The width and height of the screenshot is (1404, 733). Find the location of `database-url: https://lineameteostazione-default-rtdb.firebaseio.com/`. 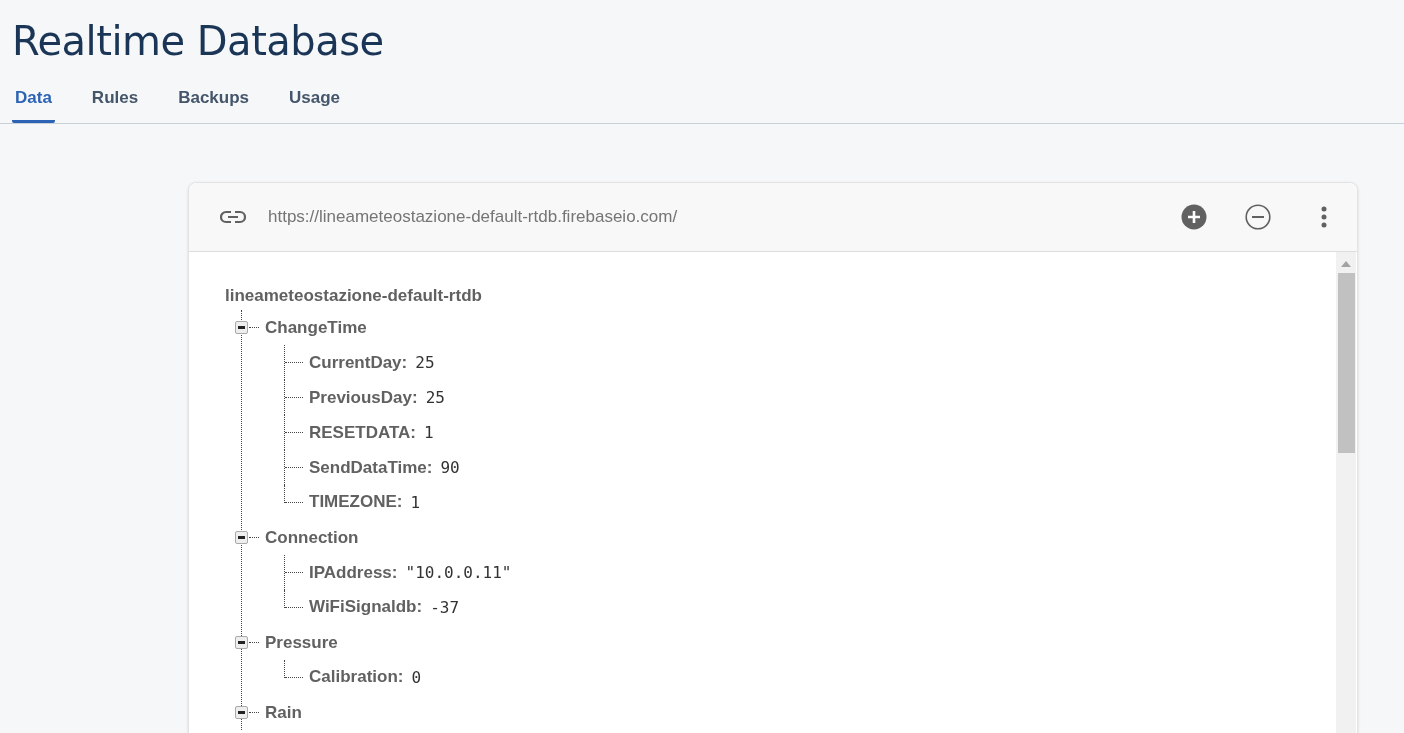

database-url: https://lineameteostazione-default-rtdb.firebaseio.com/ is located at coordinates (473, 217).